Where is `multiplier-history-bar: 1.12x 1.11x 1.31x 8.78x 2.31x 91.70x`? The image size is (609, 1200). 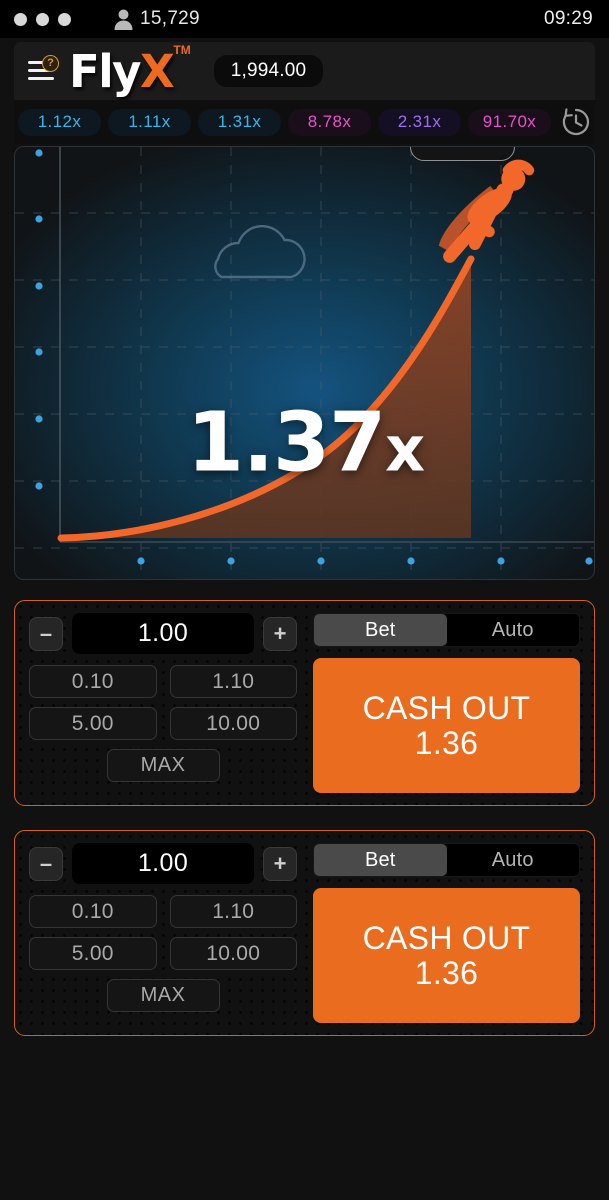 multiplier-history-bar: 1.12x 1.11x 1.31x 8.78x 2.31x 91.70x is located at coordinates (304, 122).